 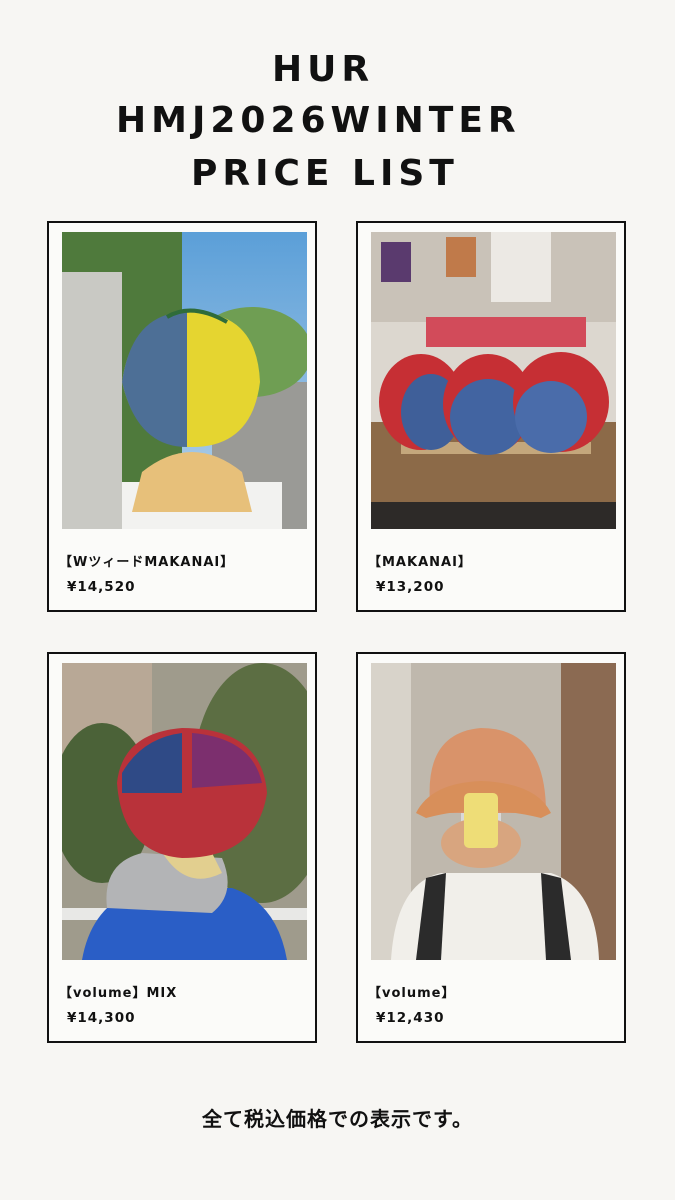 I want to click on tax-included-note: 全て税込価格での表示です。, so click(x=337, y=1119).